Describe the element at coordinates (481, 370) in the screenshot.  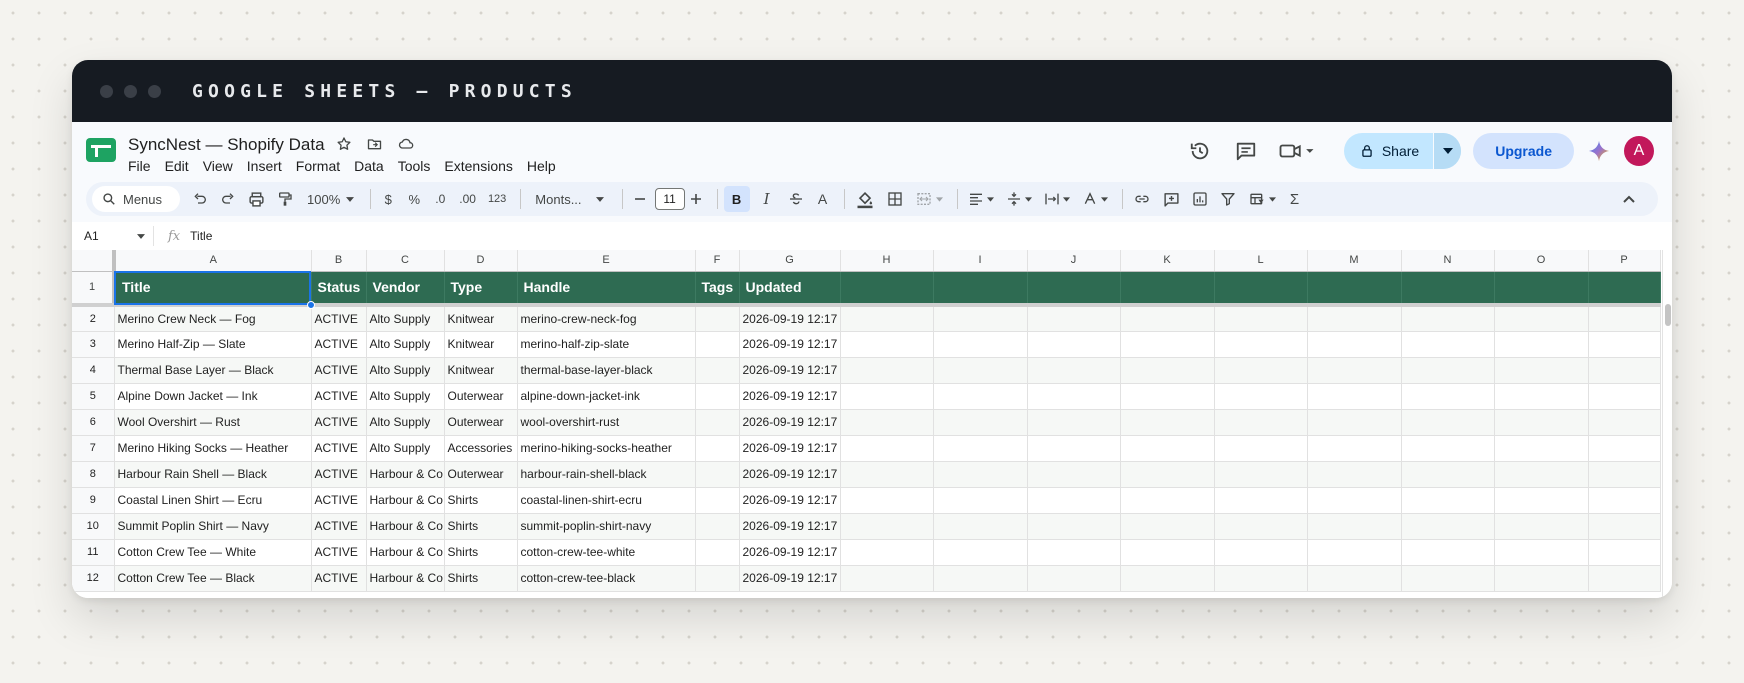
I see `cell: Knitwear` at that location.